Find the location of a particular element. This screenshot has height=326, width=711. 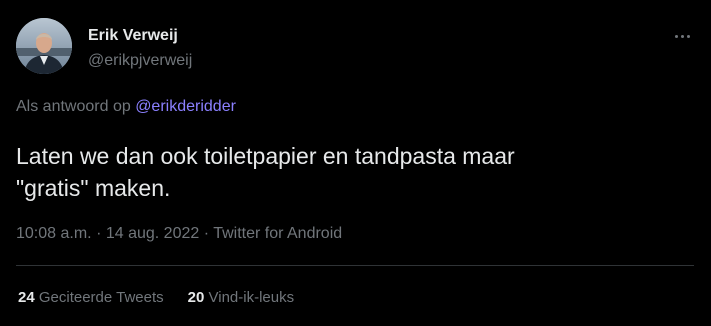

divider is located at coordinates (355, 265).